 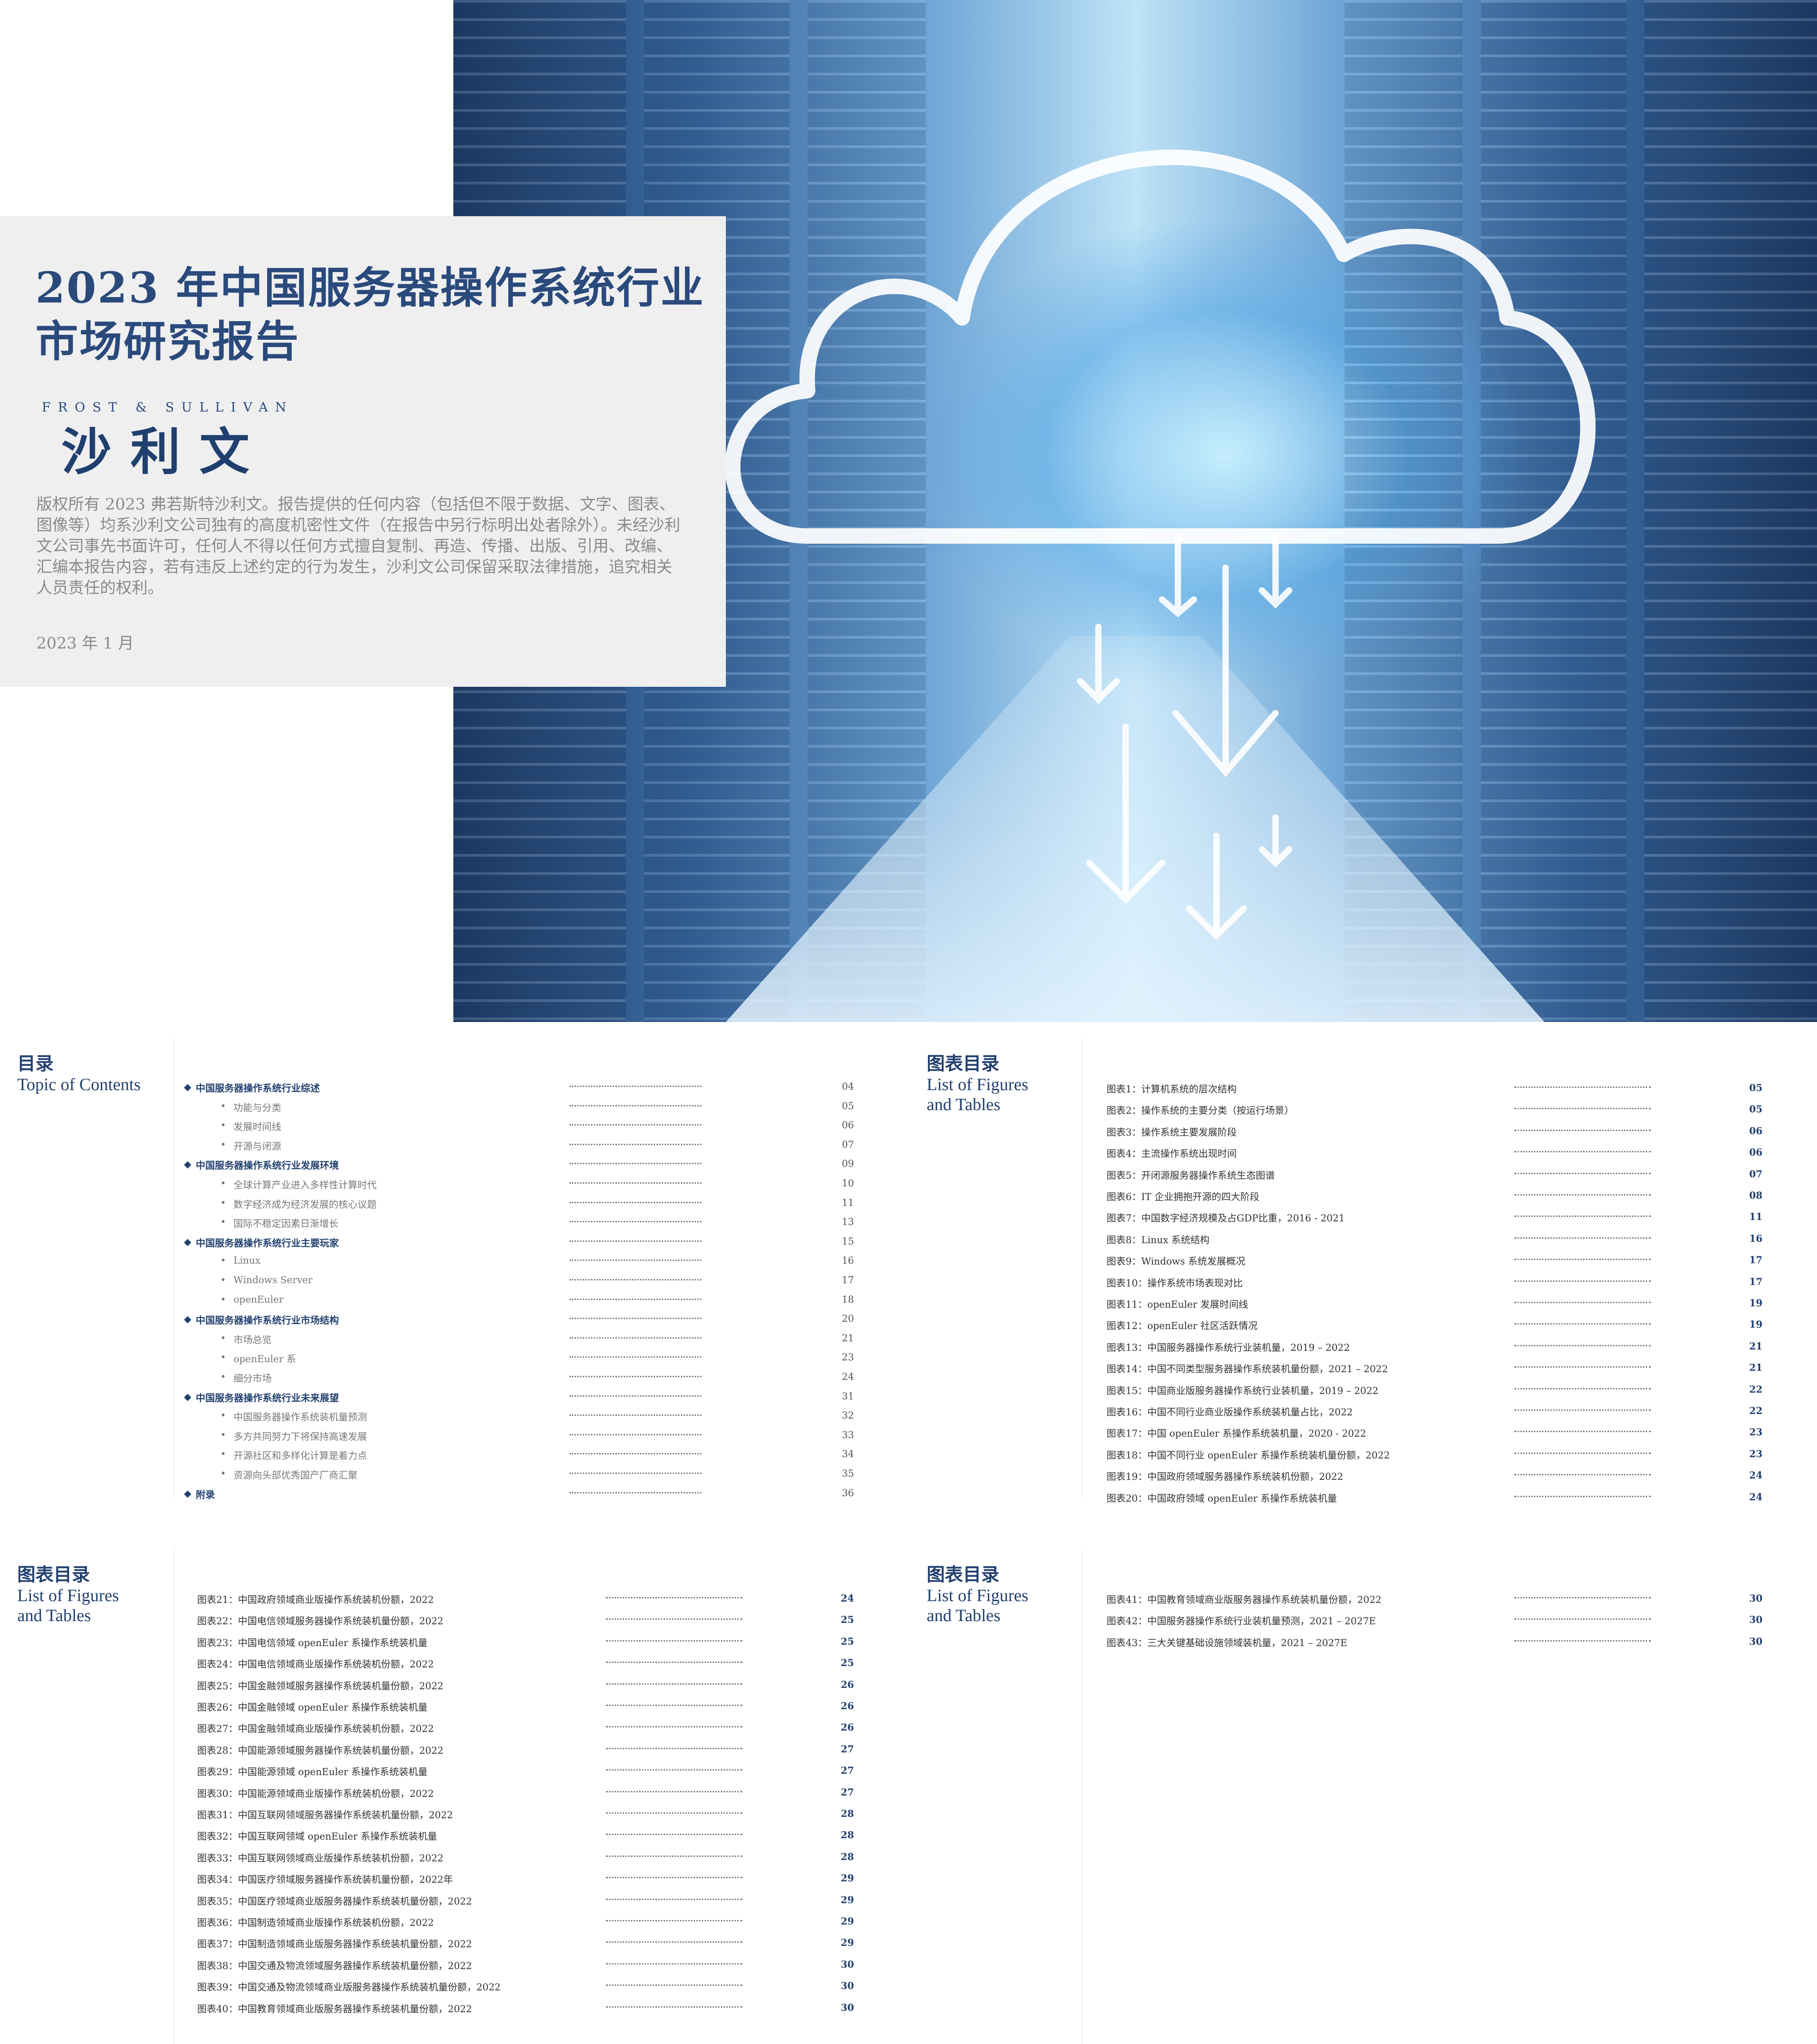 I want to click on toc-subsection-link: 细分市场 • 24, so click(x=519, y=1377).